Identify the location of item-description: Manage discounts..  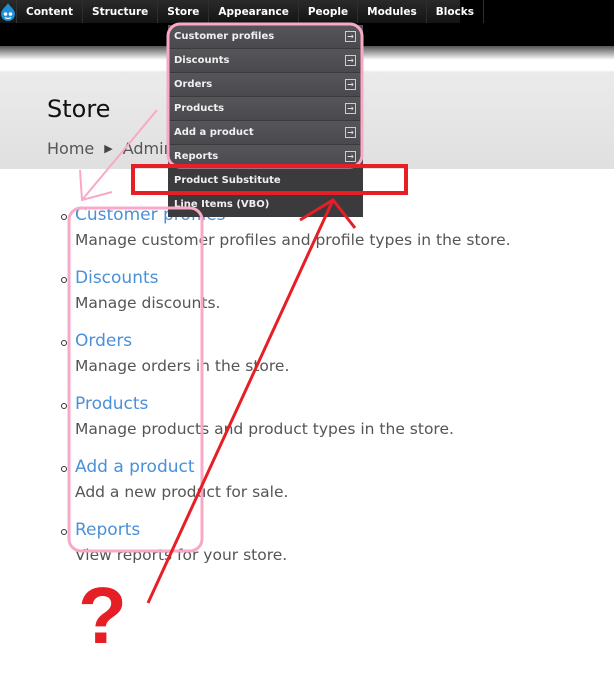
(148, 303).